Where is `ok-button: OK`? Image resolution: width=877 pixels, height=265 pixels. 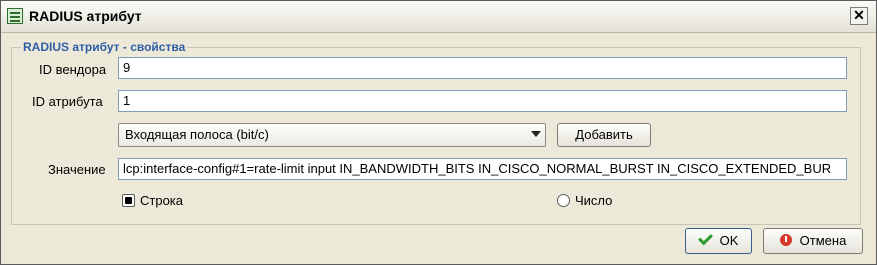 ok-button: OK is located at coordinates (718, 241).